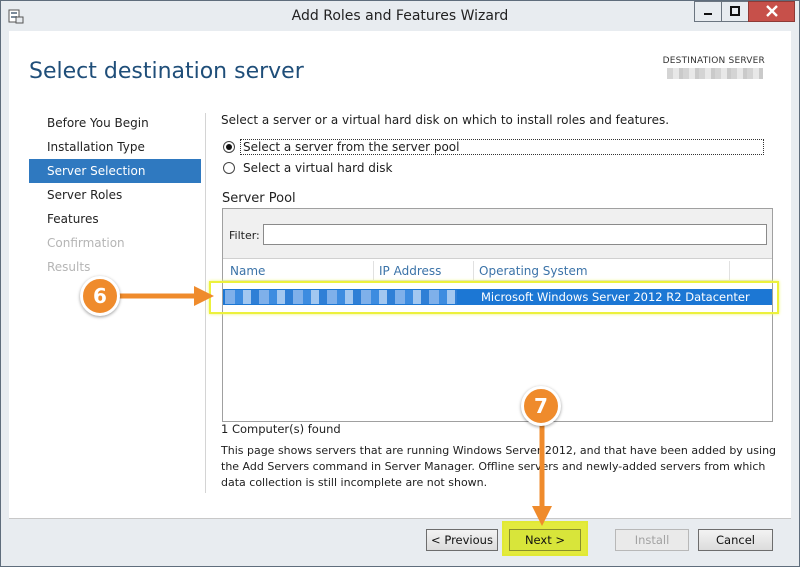  What do you see at coordinates (652, 540) in the screenshot?
I see `install-button: Install` at bounding box center [652, 540].